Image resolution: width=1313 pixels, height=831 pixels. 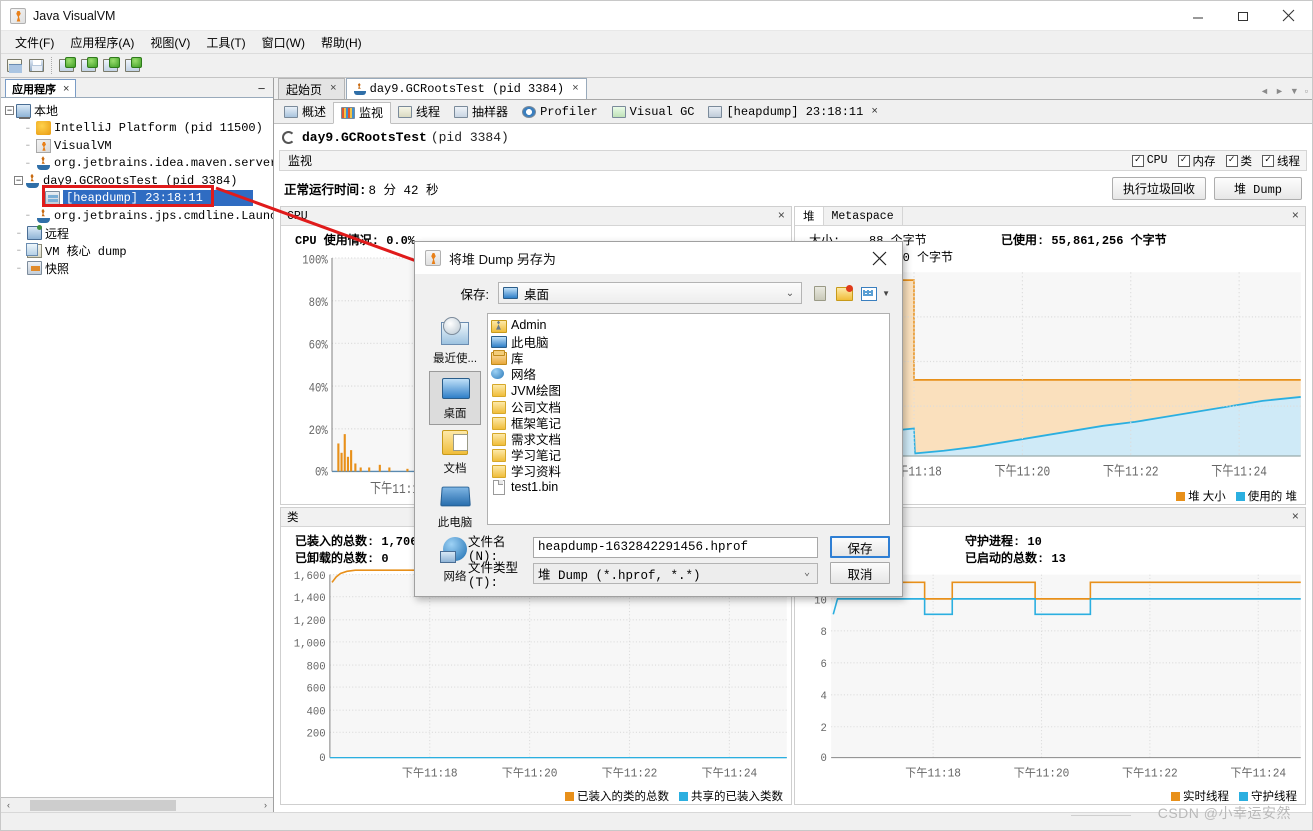 I want to click on save-in-combobox: 桌面 ⌄, so click(x=650, y=293).